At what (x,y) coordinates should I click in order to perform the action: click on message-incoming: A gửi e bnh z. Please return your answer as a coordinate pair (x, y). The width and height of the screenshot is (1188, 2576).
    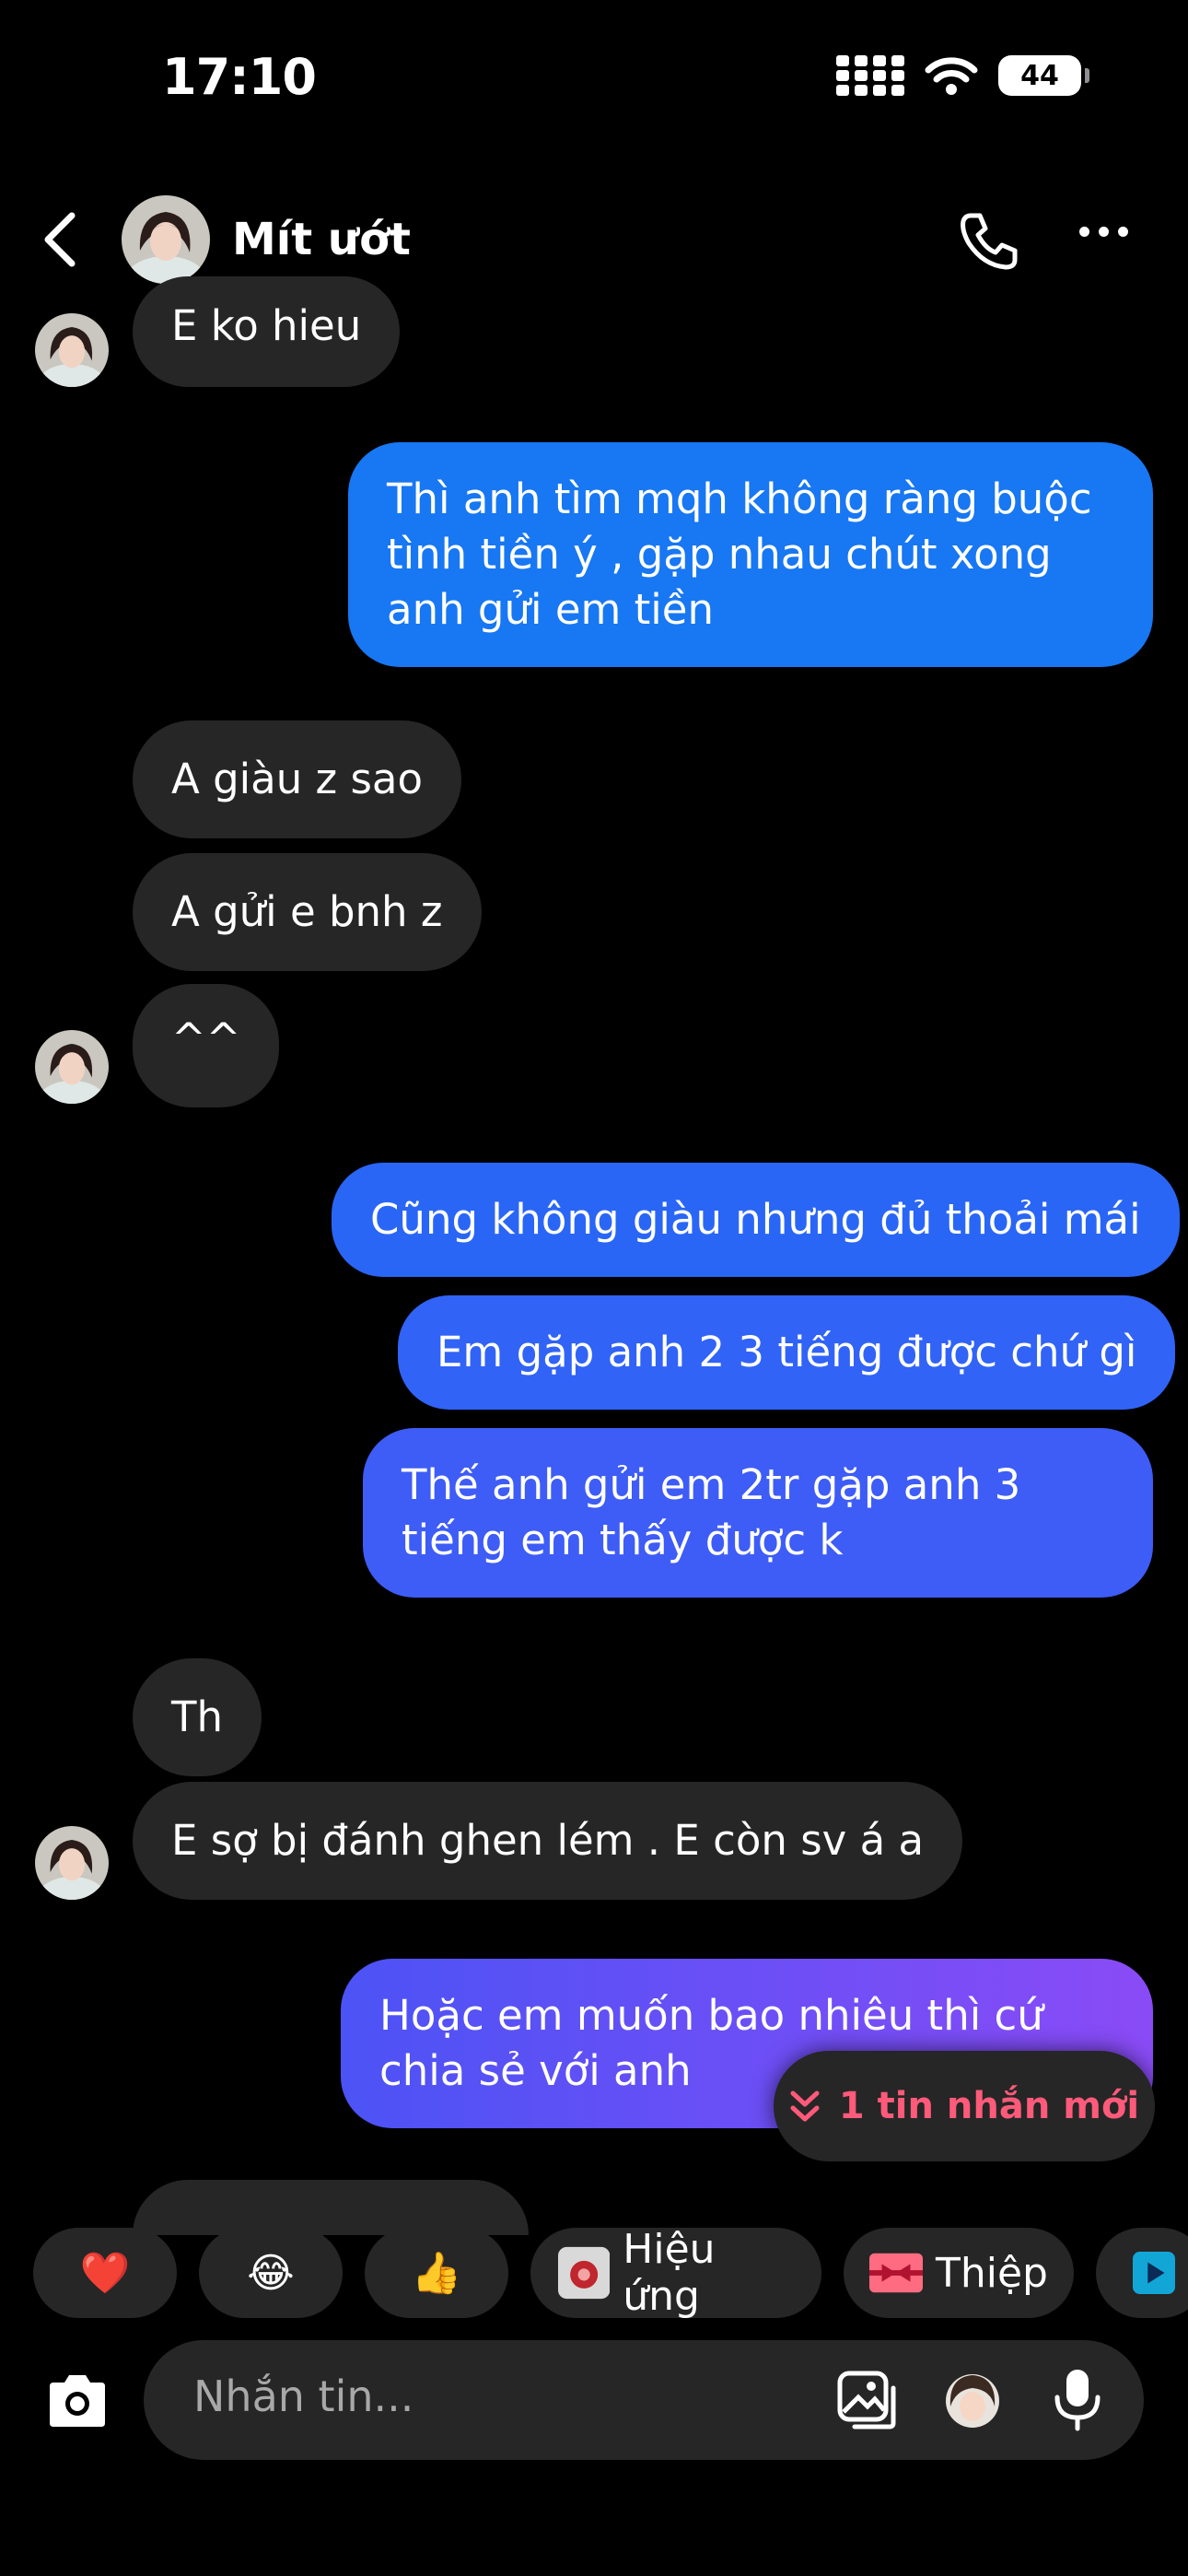
    Looking at the image, I should click on (307, 912).